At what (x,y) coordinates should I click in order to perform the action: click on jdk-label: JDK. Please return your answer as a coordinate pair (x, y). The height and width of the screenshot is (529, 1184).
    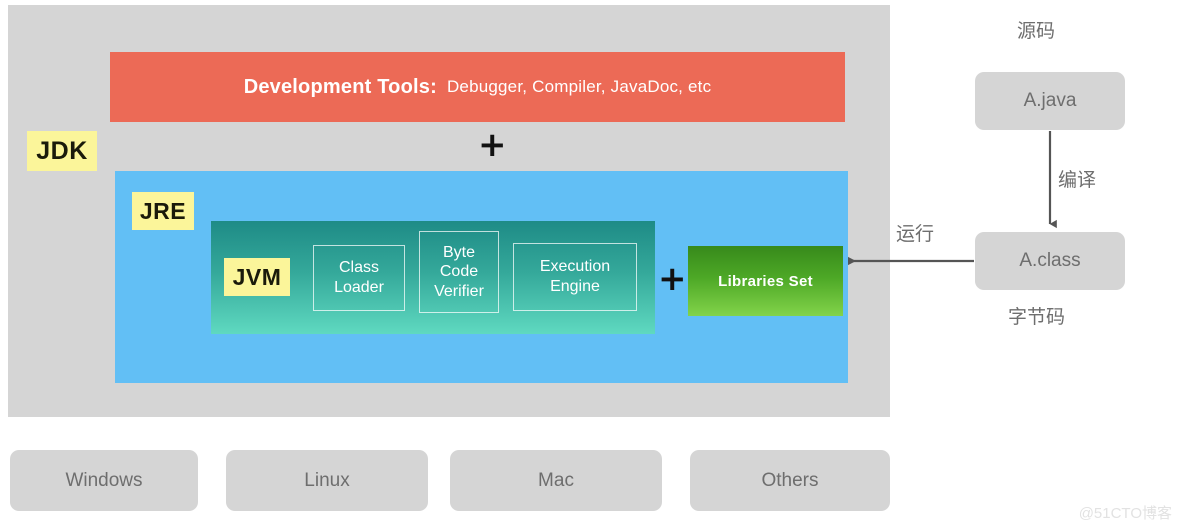
    Looking at the image, I should click on (62, 151).